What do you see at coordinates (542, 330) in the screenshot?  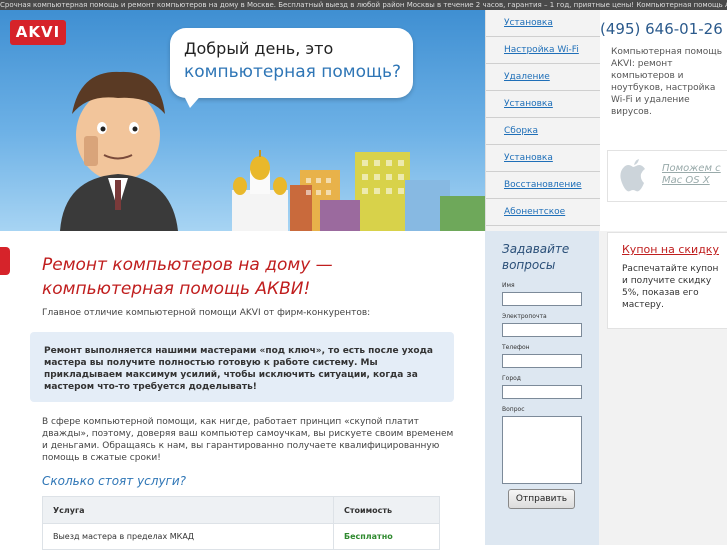 I see `email-field` at bounding box center [542, 330].